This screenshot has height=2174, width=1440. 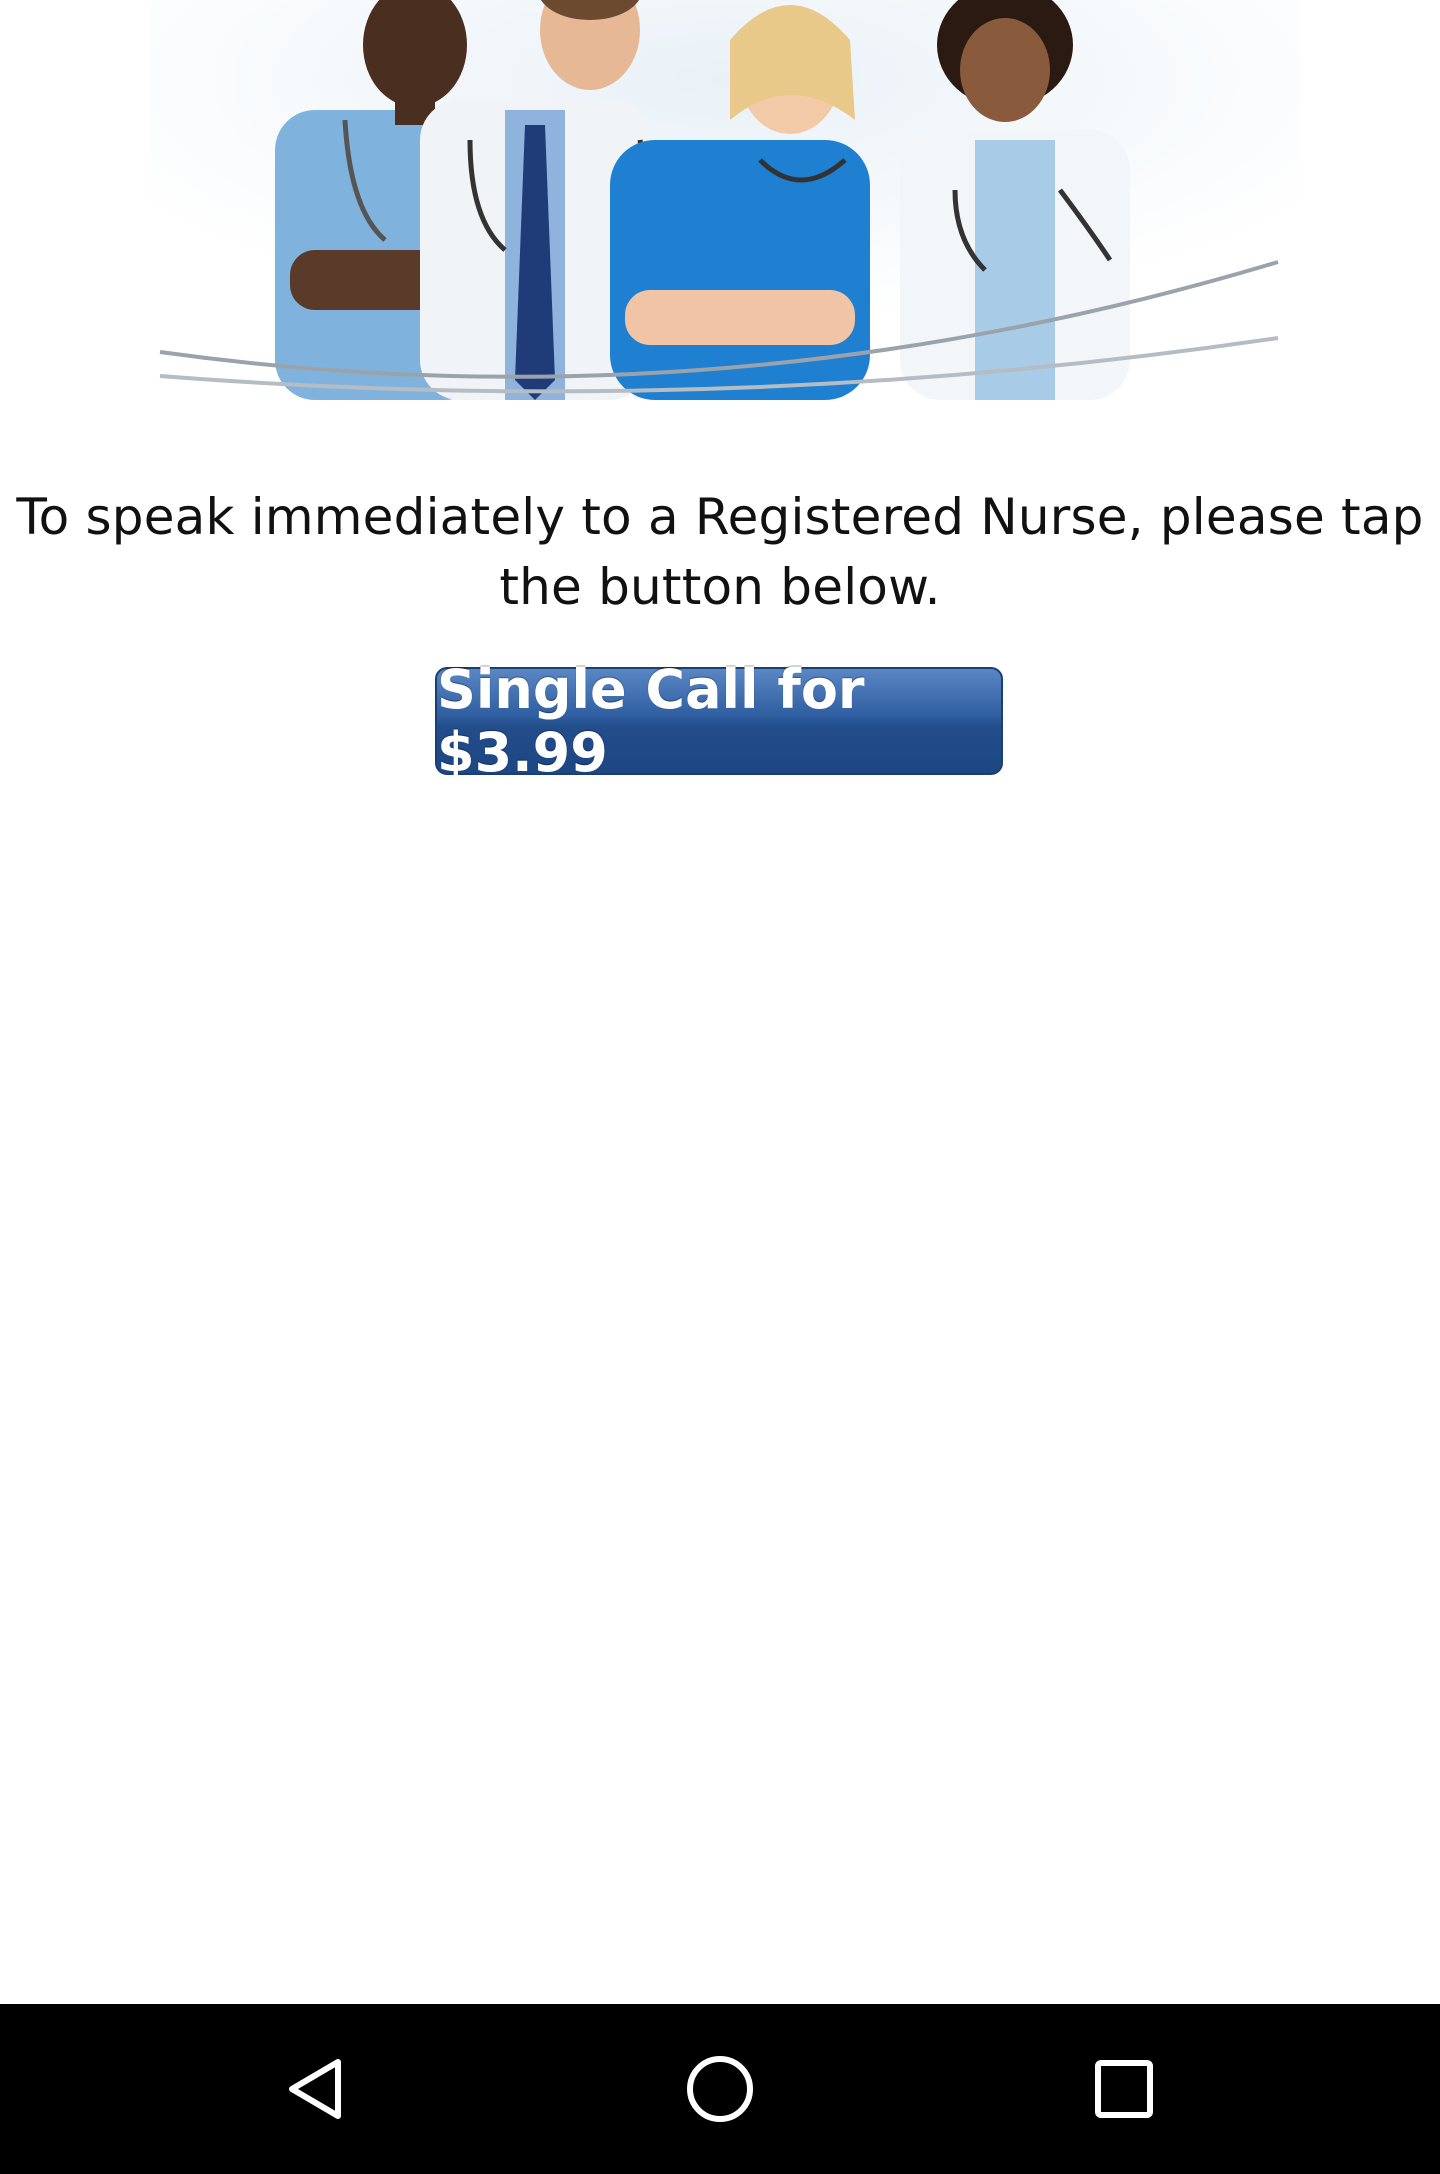 I want to click on home-button, so click(x=720, y=2089).